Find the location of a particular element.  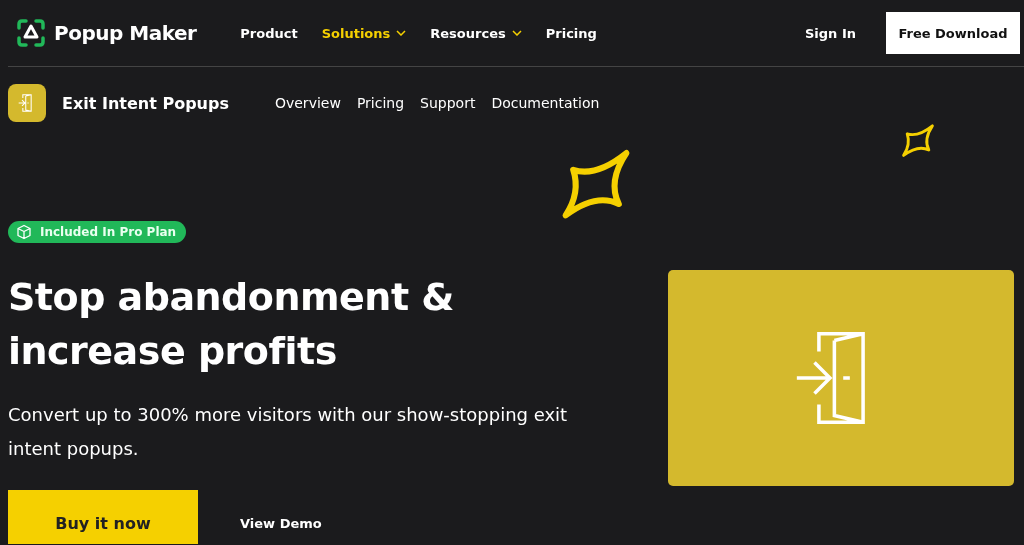

sparkle-icon is located at coordinates (918, 141).